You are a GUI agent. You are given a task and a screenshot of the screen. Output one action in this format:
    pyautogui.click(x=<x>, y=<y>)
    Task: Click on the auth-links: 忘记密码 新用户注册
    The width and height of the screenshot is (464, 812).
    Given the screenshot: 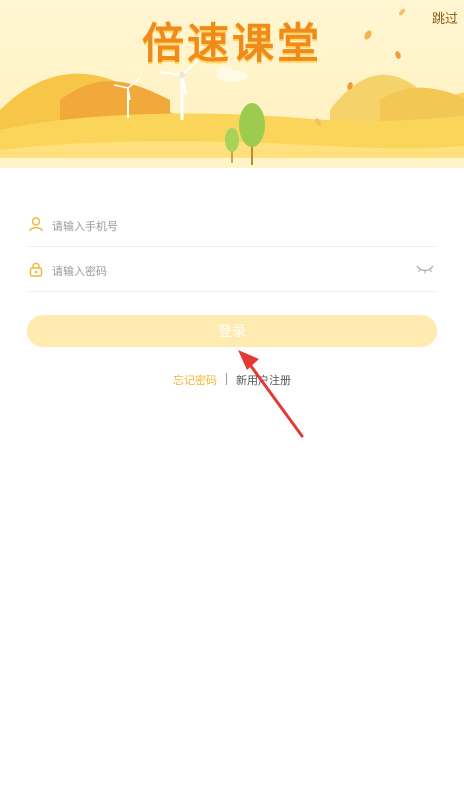 What is the action you would take?
    pyautogui.click(x=232, y=380)
    